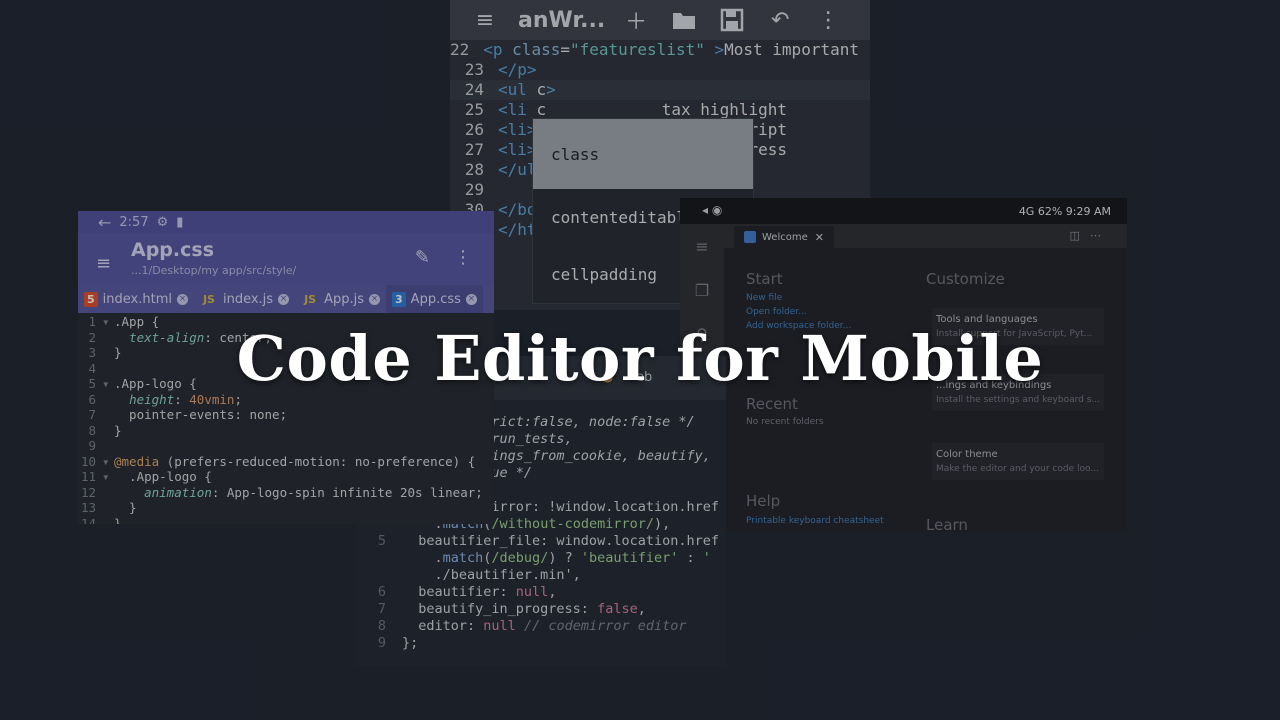 The image size is (1280, 720). Describe the element at coordinates (772, 404) in the screenshot. I see `recent-heading: Recent` at that location.